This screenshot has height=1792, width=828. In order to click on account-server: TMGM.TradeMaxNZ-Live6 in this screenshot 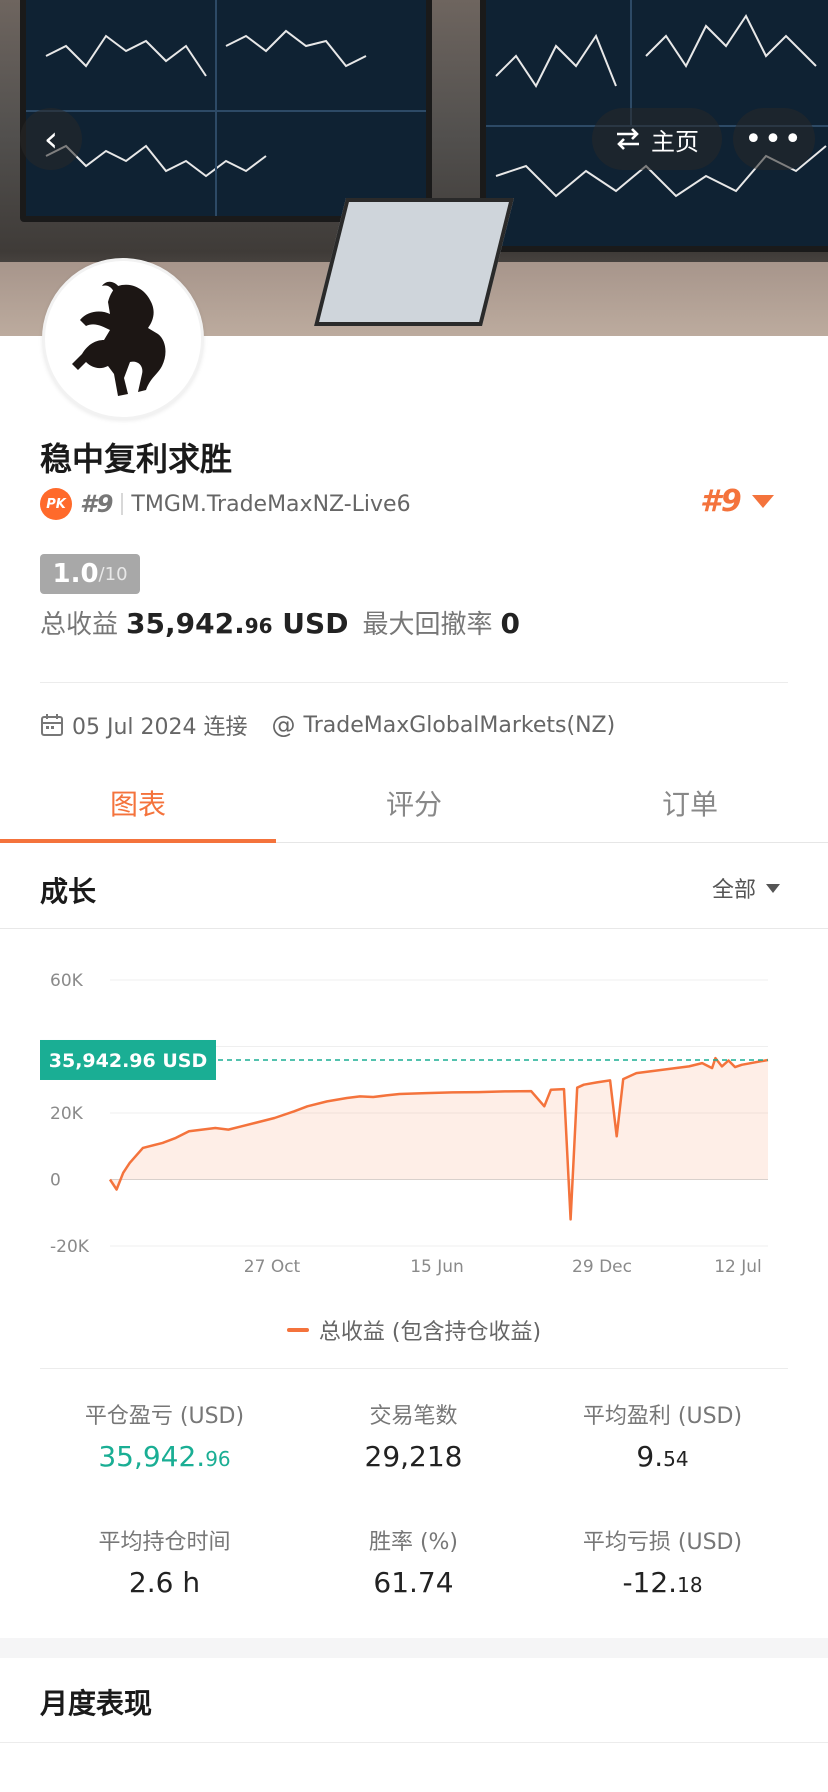, I will do `click(271, 504)`.